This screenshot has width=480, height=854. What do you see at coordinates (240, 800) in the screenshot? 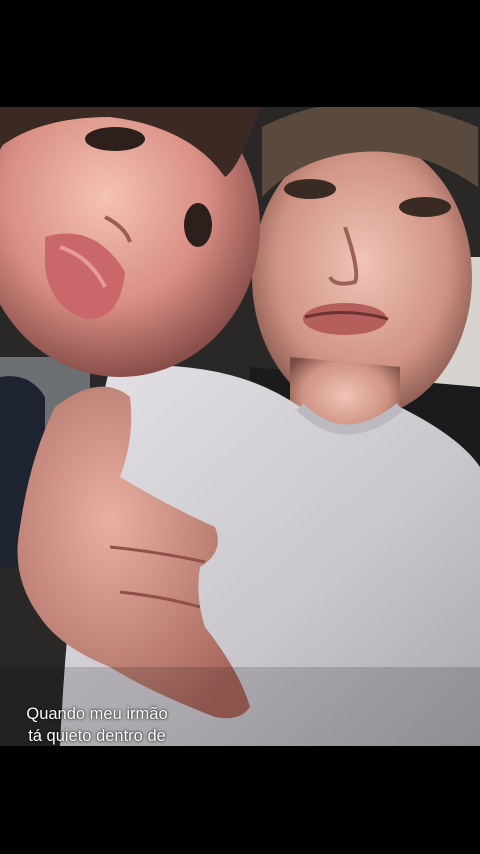
I see `bottom-letterbox` at bounding box center [240, 800].